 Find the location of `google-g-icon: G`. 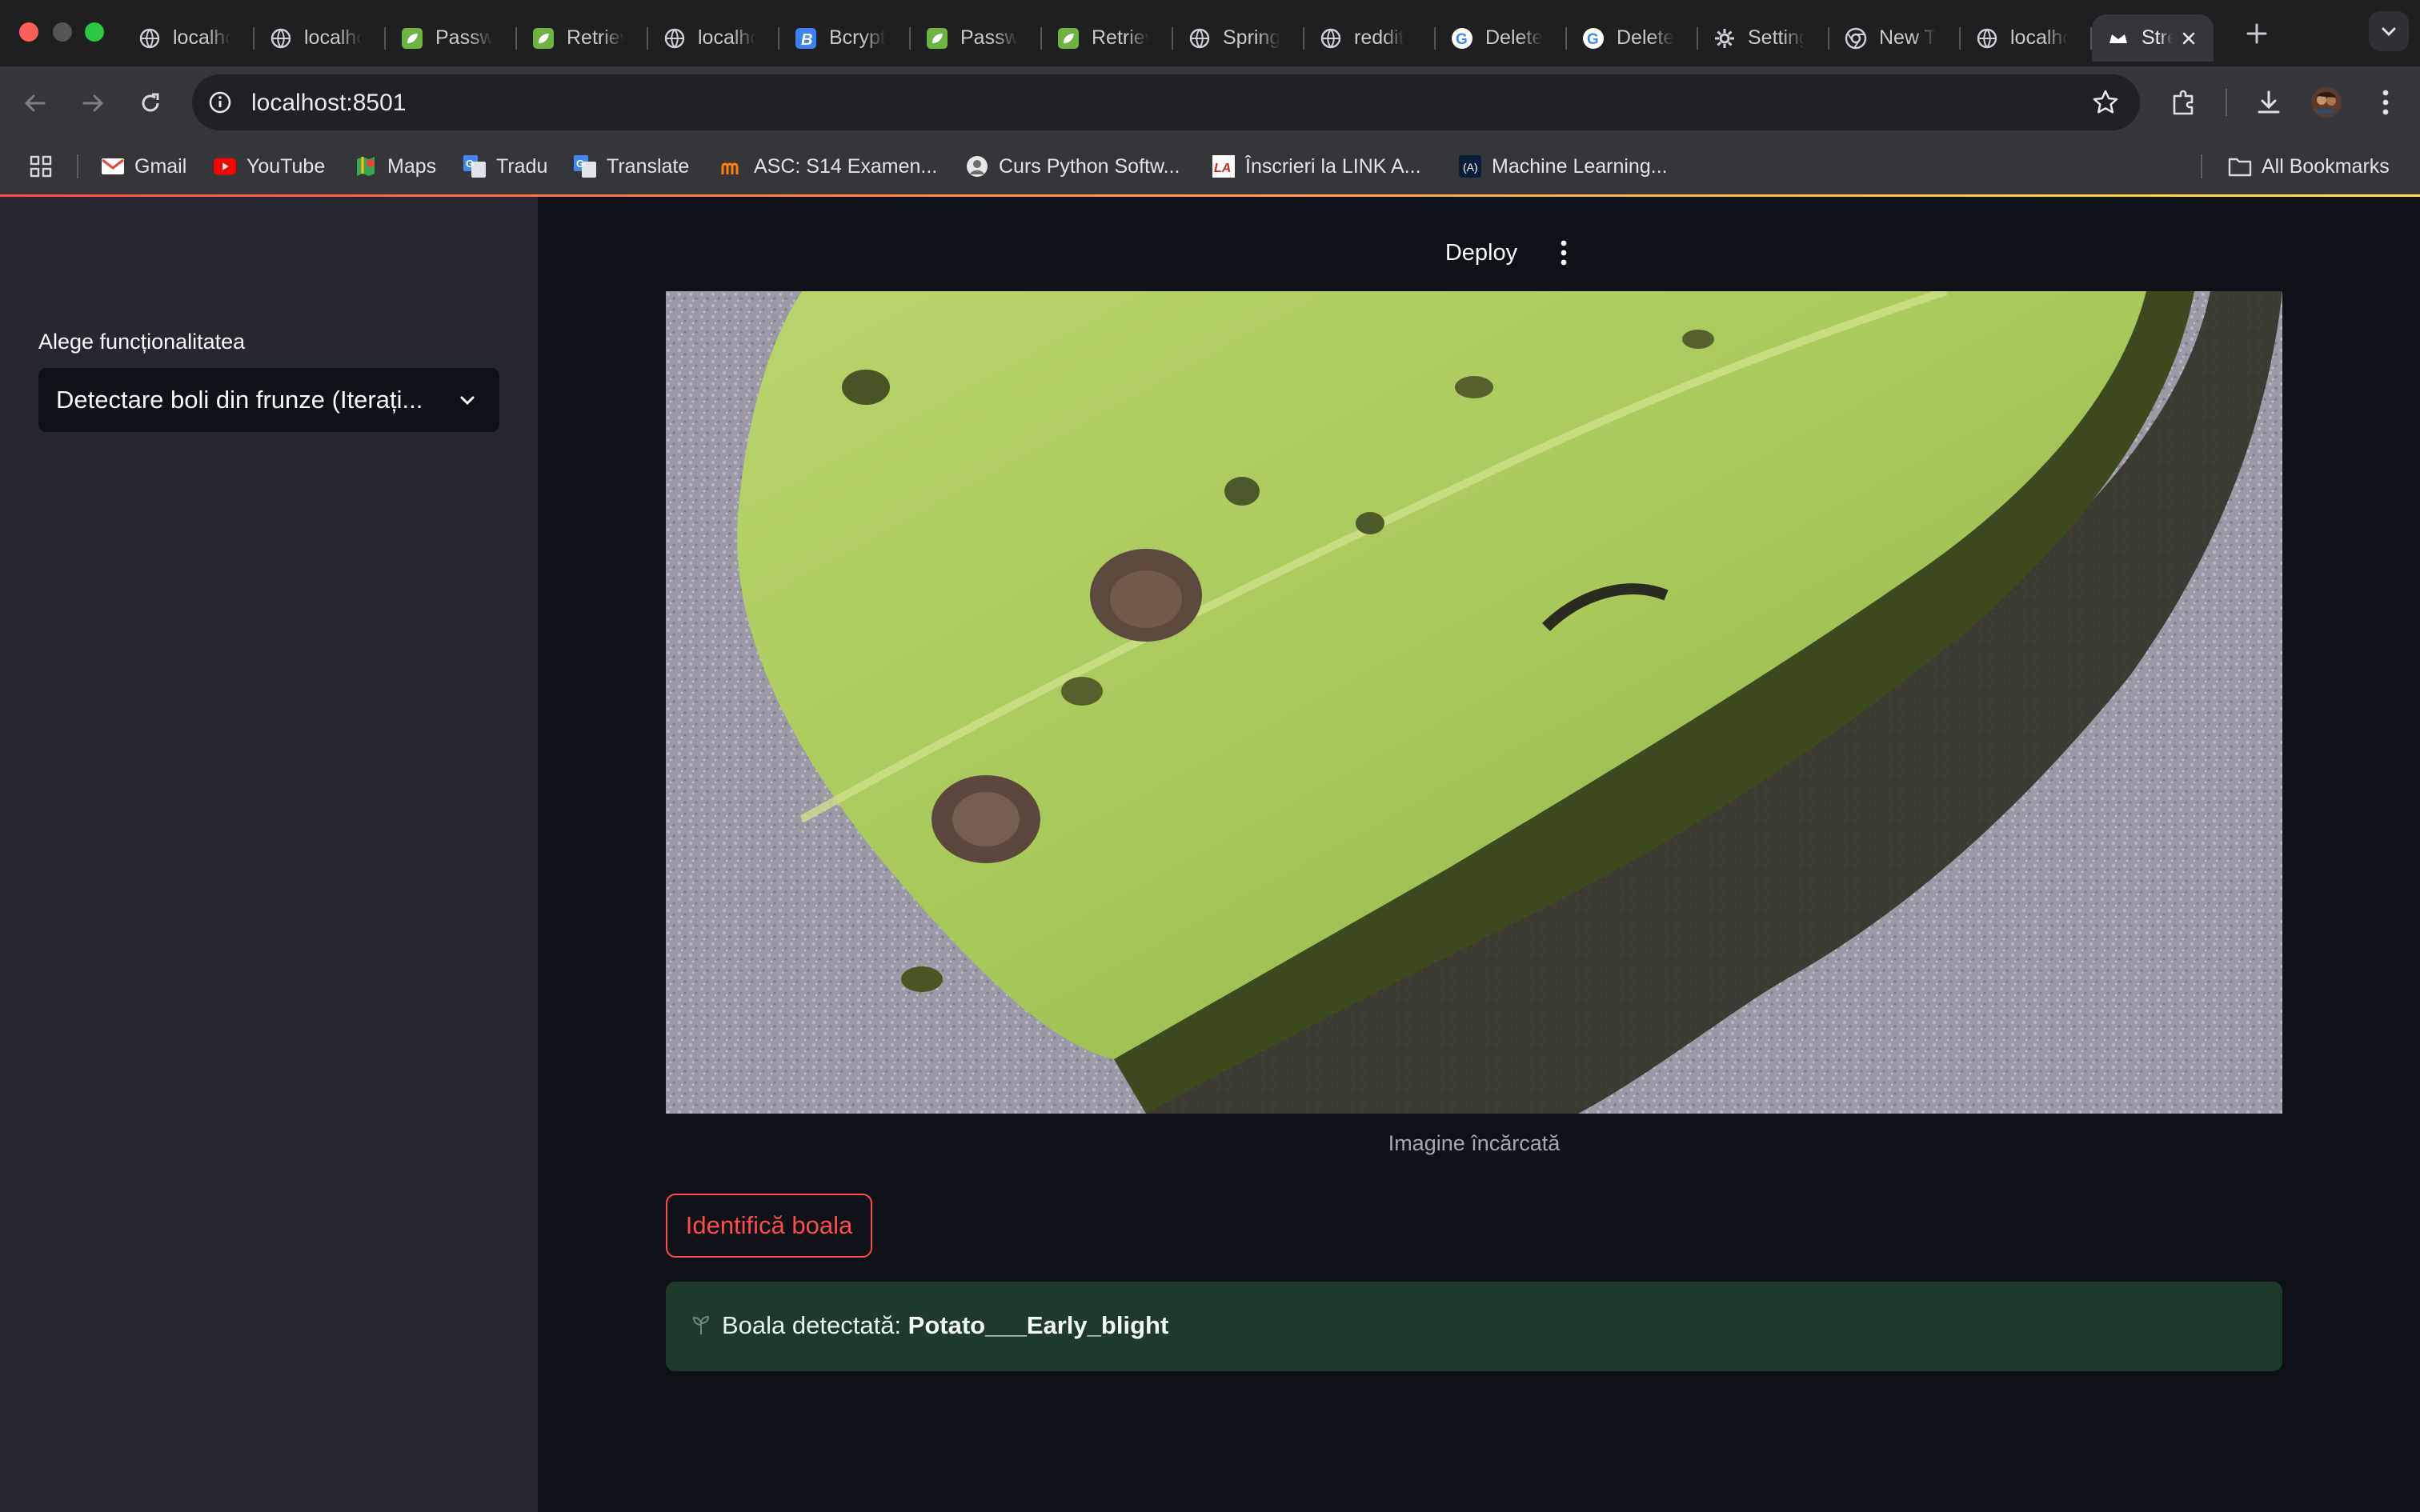

google-g-icon: G is located at coordinates (1462, 38).